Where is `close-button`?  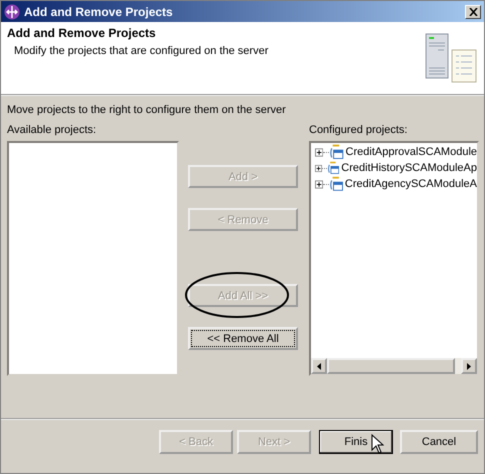
close-button is located at coordinates (473, 11).